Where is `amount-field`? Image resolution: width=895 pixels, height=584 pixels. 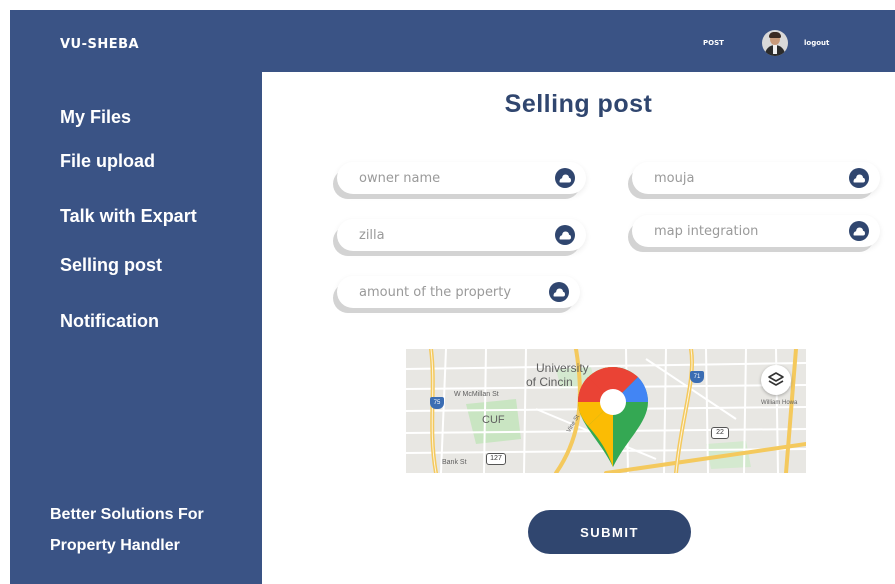 amount-field is located at coordinates (458, 292).